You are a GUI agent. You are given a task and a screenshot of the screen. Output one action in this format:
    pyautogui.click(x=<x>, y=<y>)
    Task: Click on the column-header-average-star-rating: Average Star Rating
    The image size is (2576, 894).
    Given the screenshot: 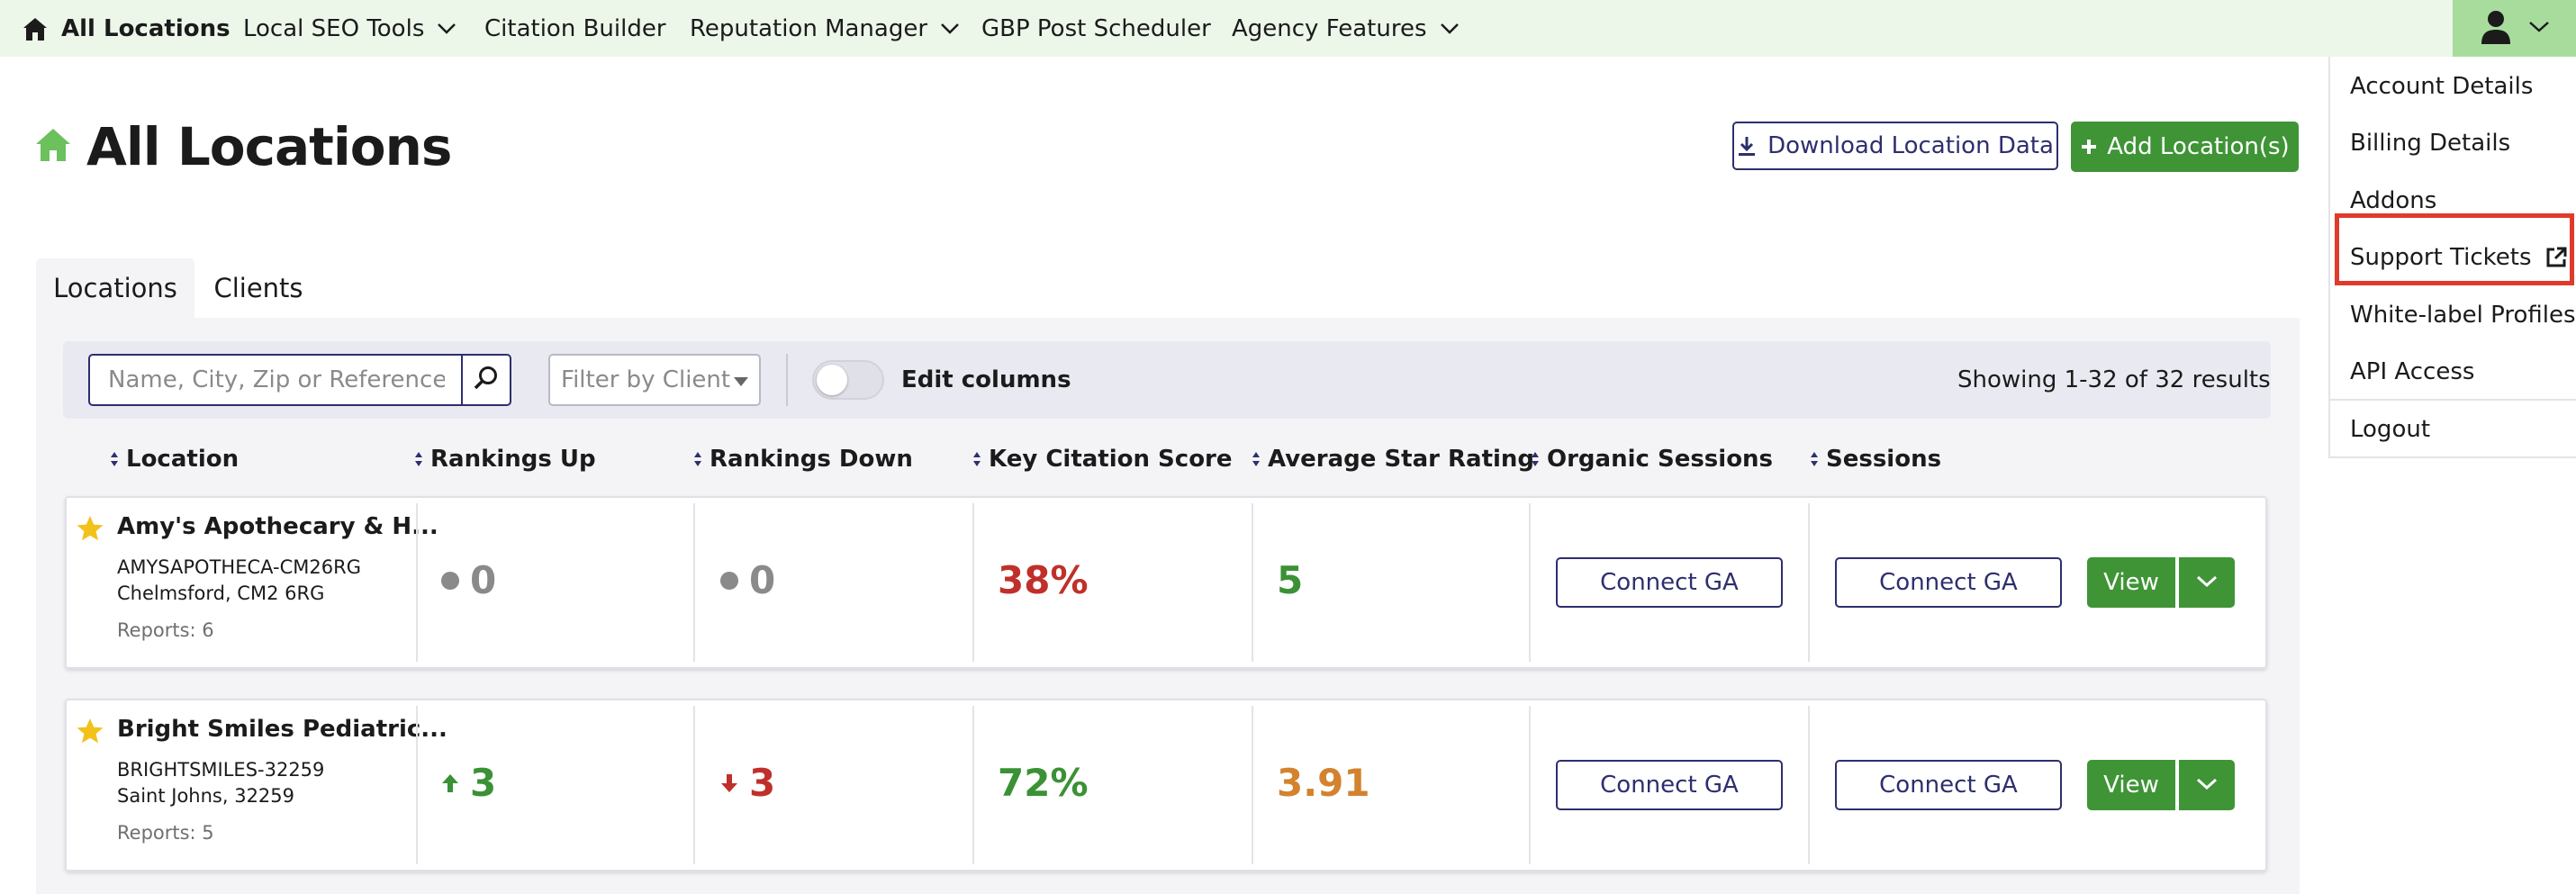 What is the action you would take?
    pyautogui.click(x=1393, y=459)
    